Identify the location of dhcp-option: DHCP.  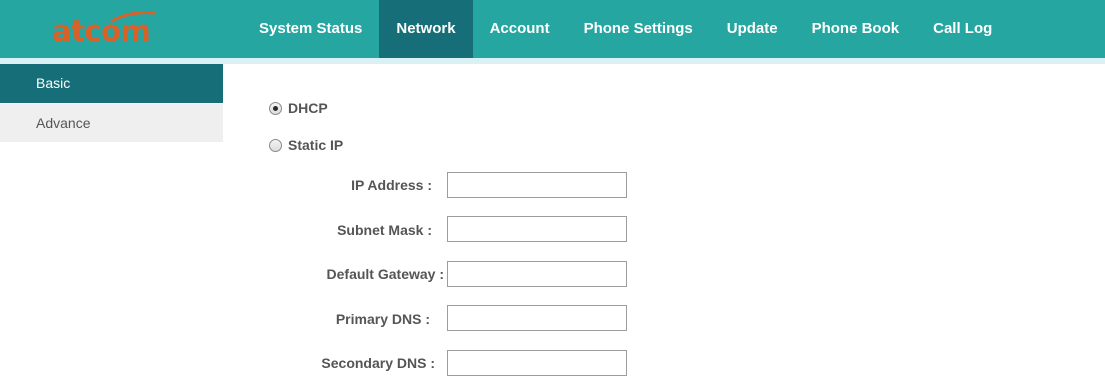
(298, 108).